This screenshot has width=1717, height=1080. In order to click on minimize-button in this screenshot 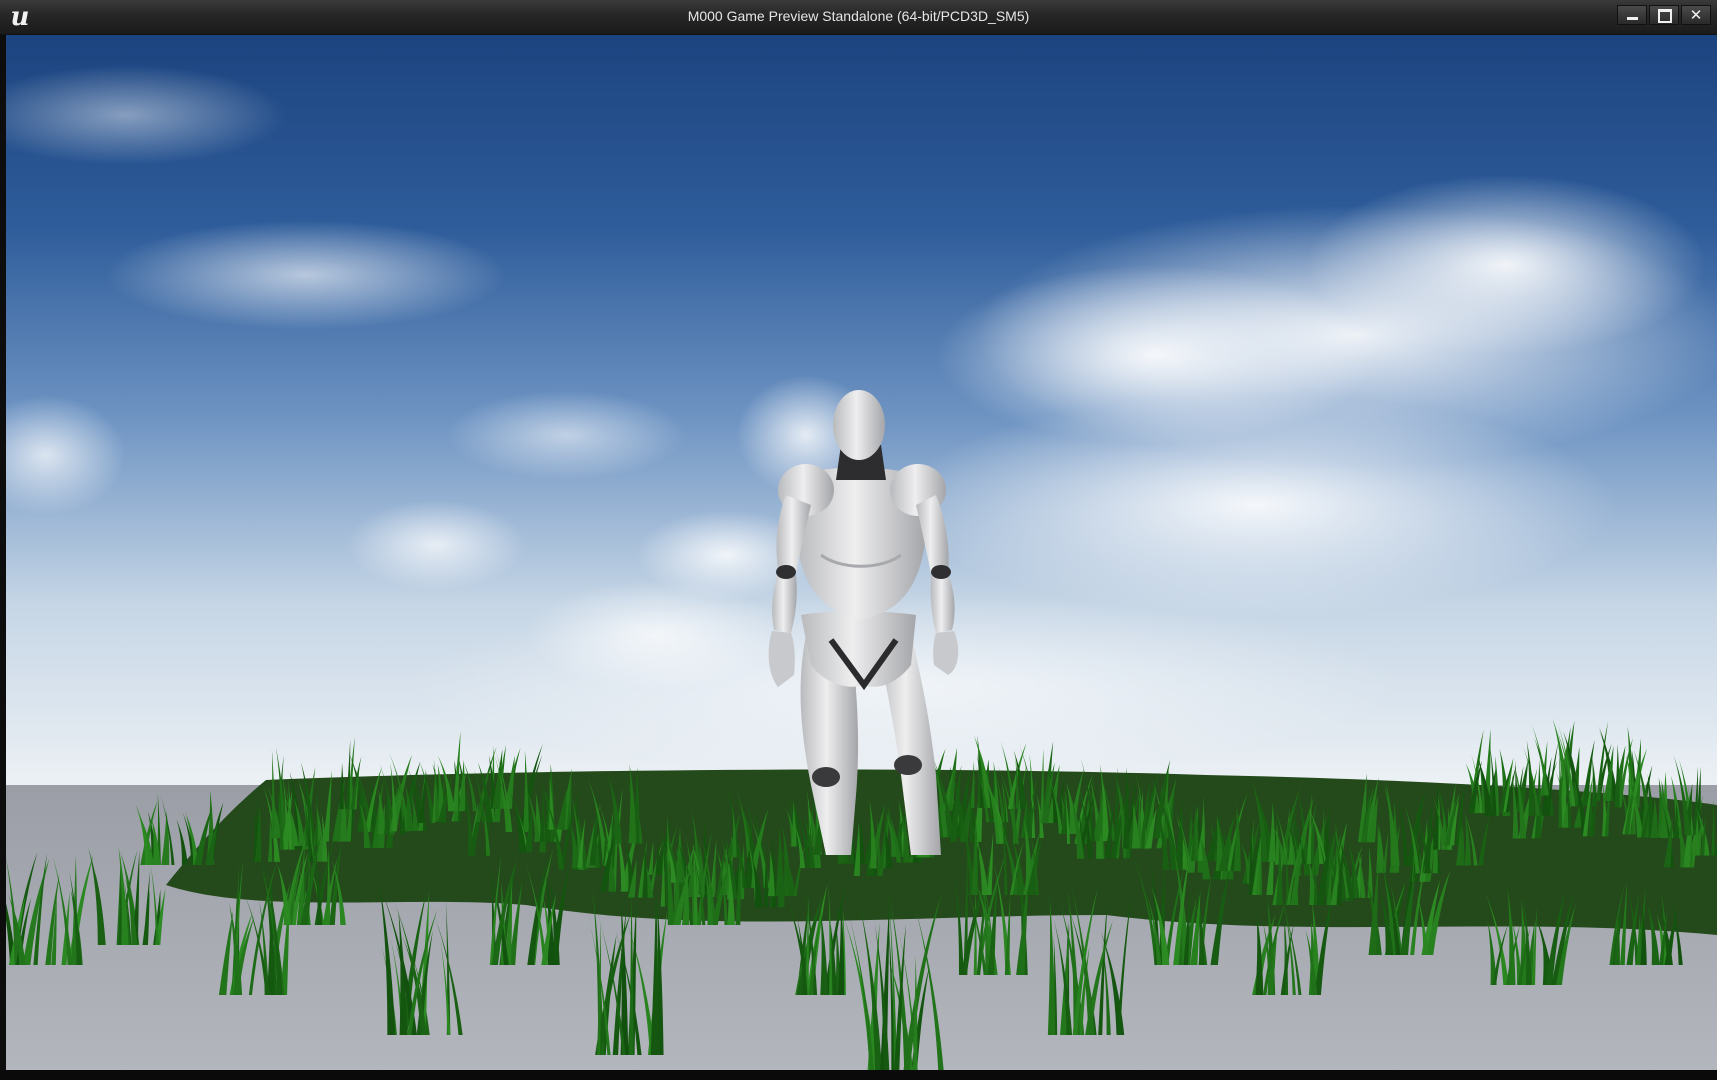, I will do `click(1632, 15)`.